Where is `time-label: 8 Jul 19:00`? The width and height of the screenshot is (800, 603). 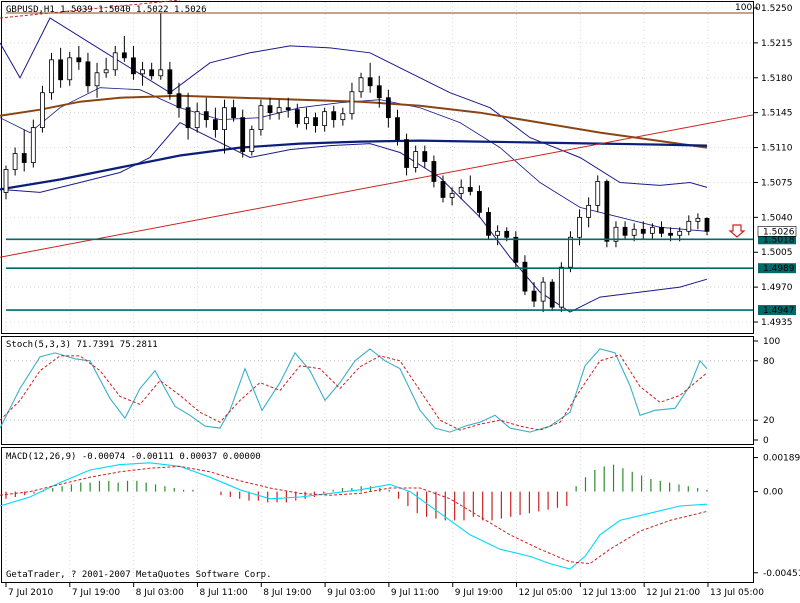
time-label: 8 Jul 19:00 is located at coordinates (287, 593).